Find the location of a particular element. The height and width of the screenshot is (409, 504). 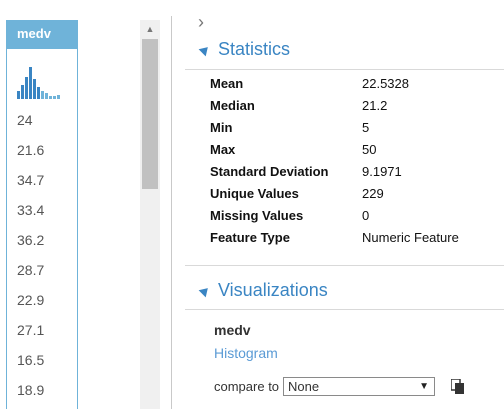

stat-row: Feature Type Numeric Feature is located at coordinates (355, 241).